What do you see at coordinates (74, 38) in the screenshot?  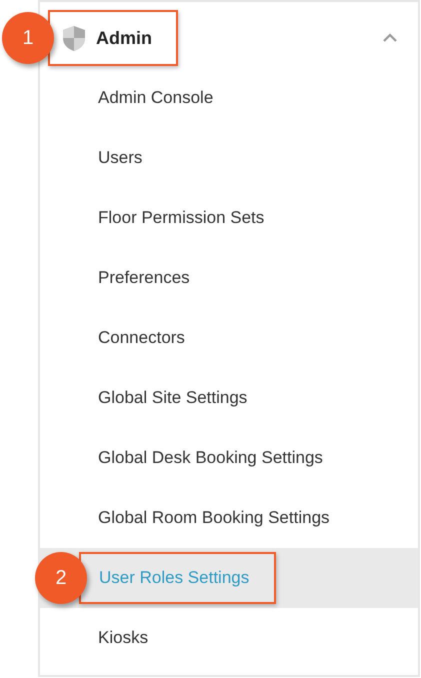 I see `shield-icon` at bounding box center [74, 38].